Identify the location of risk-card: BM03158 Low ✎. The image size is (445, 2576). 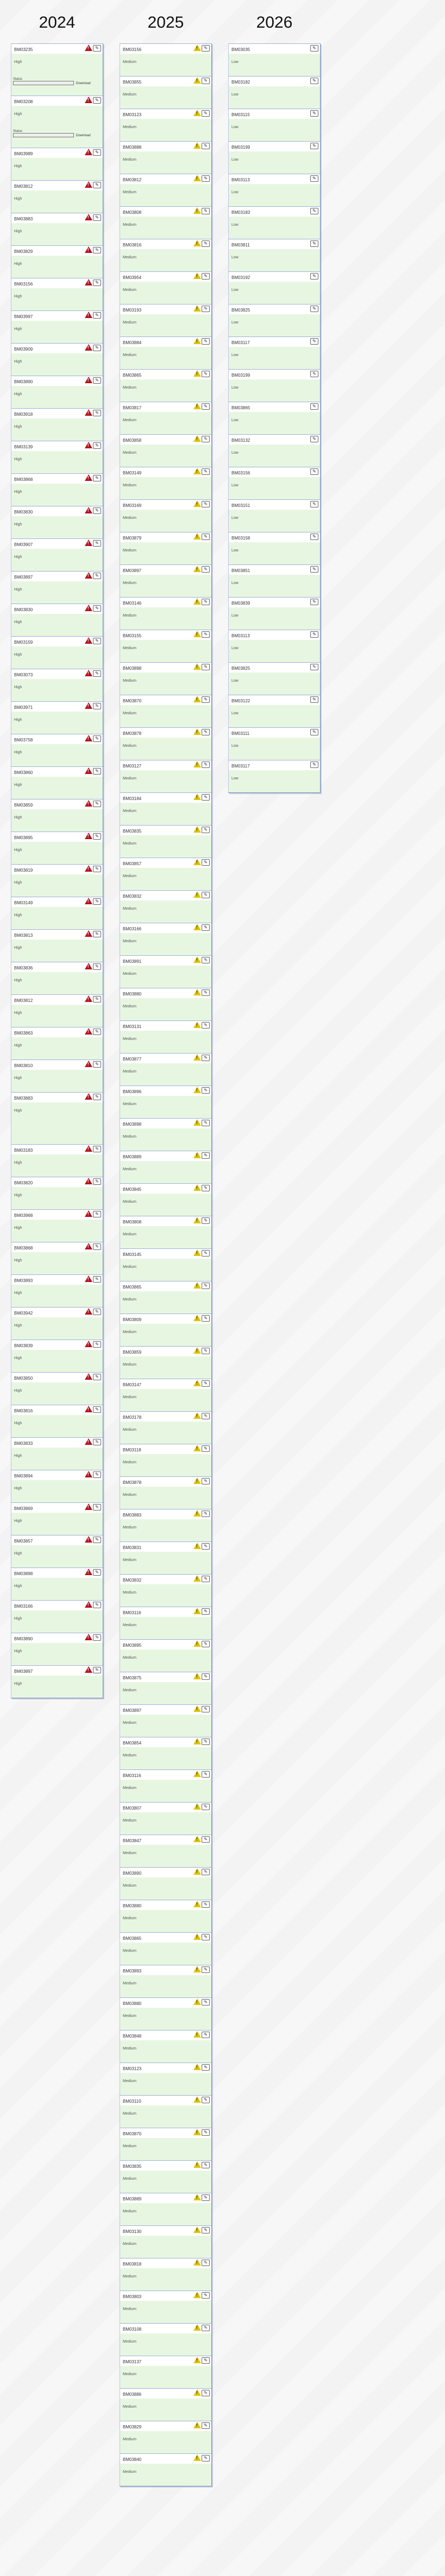
(274, 548).